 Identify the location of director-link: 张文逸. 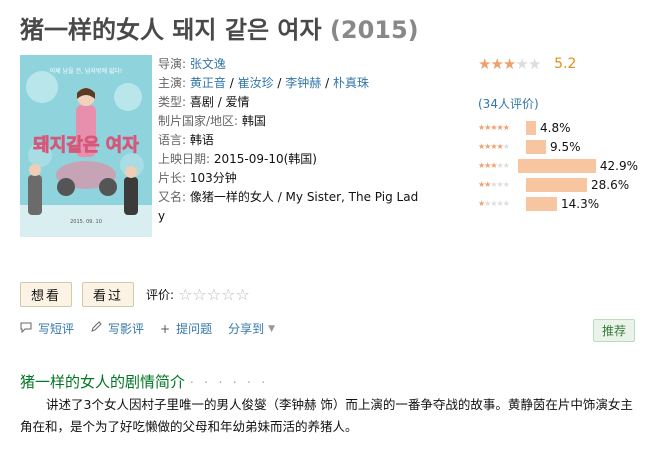
(208, 64).